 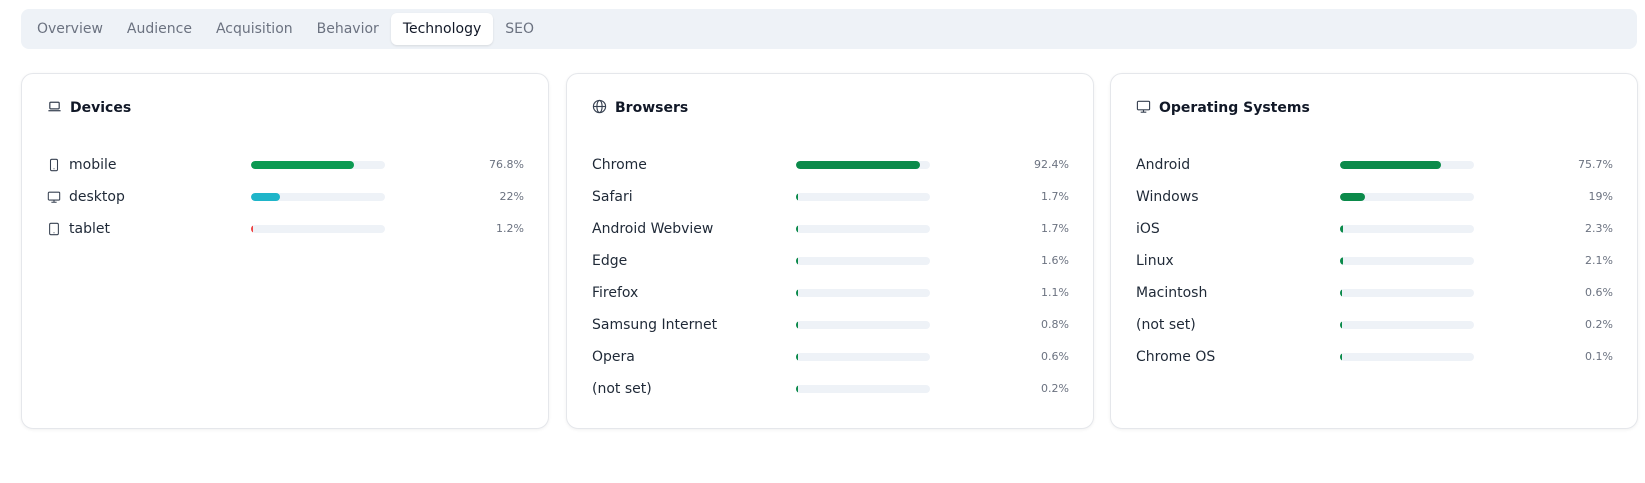 I want to click on percentage-value: 0.1%, so click(x=1599, y=356).